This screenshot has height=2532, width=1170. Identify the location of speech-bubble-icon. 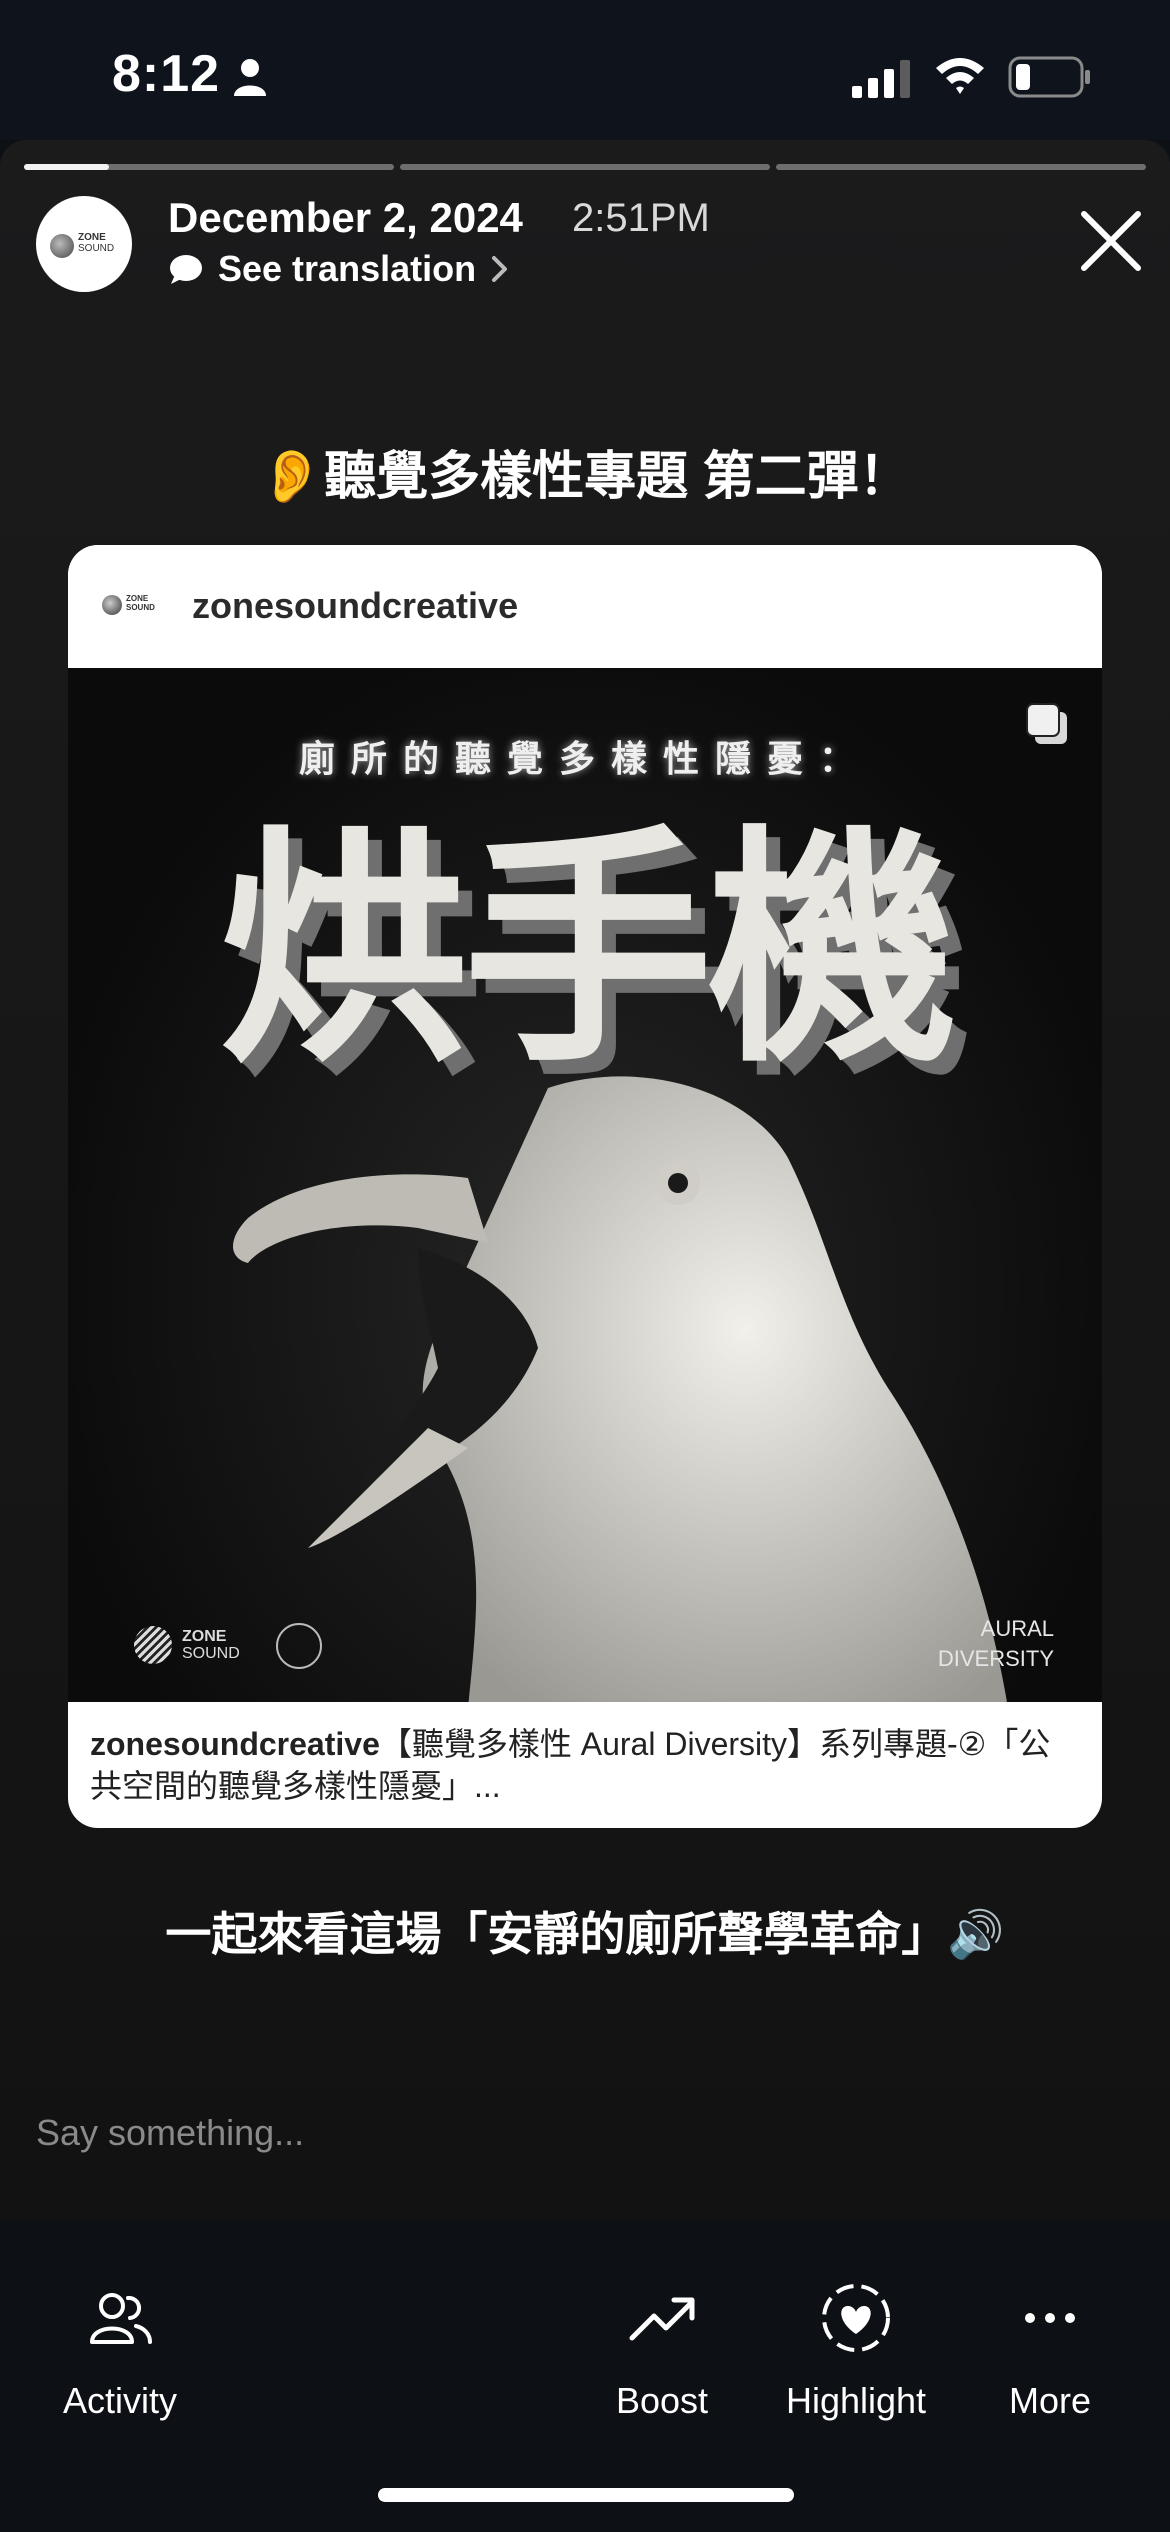
(186, 269).